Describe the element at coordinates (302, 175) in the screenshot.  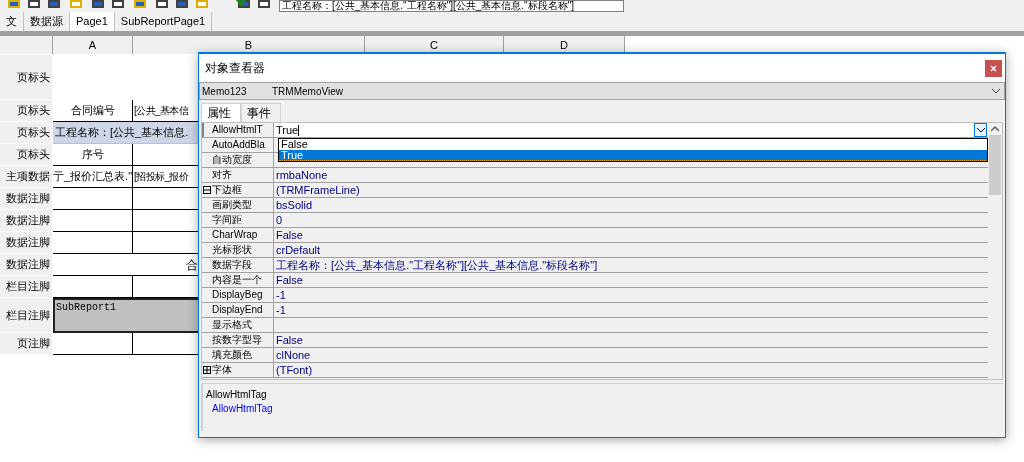
I see `property-value: rmbaNone` at that location.